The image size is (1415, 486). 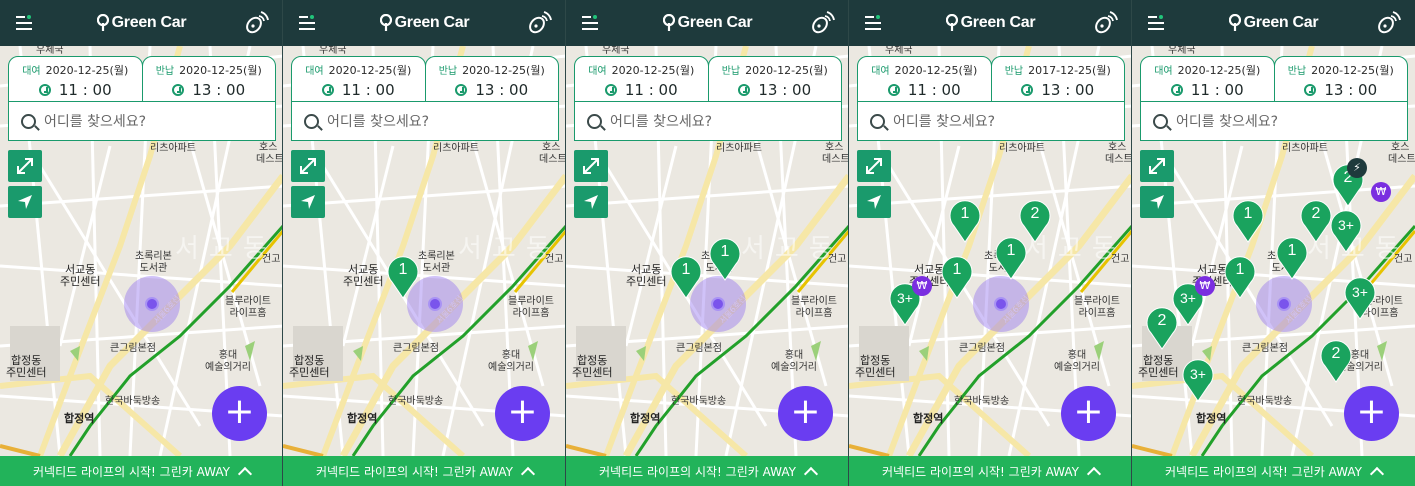 What do you see at coordinates (152, 304) in the screenshot?
I see `current-location-marker` at bounding box center [152, 304].